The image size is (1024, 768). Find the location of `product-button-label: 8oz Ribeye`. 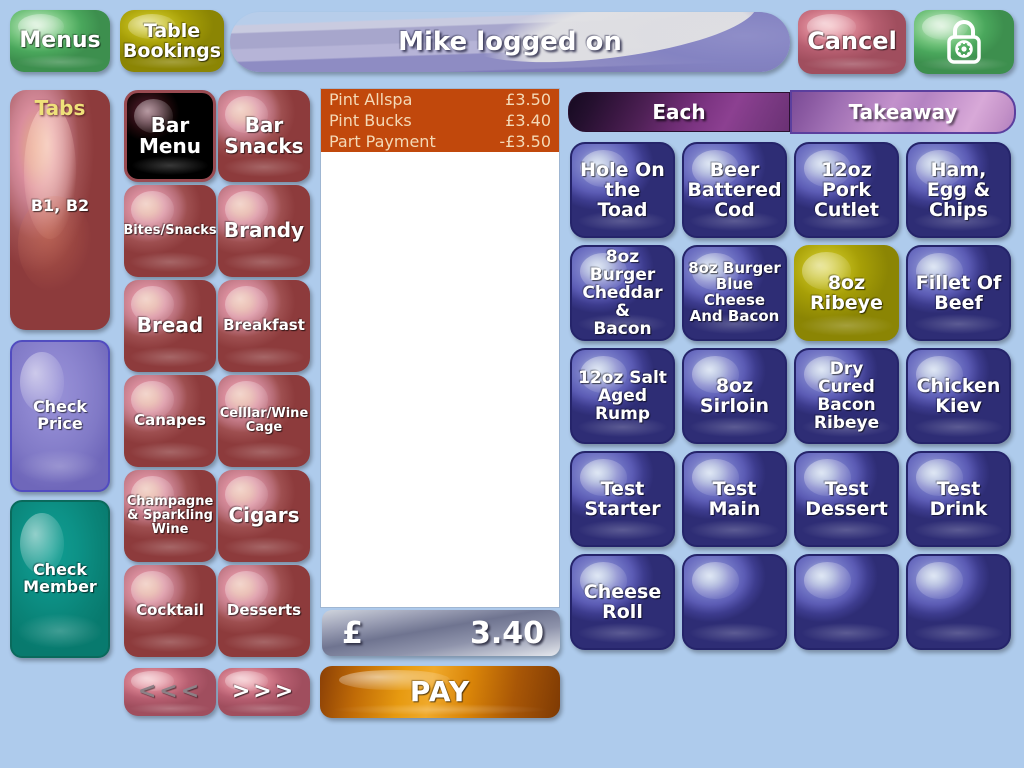

product-button-label: 8oz Ribeye is located at coordinates (846, 292).